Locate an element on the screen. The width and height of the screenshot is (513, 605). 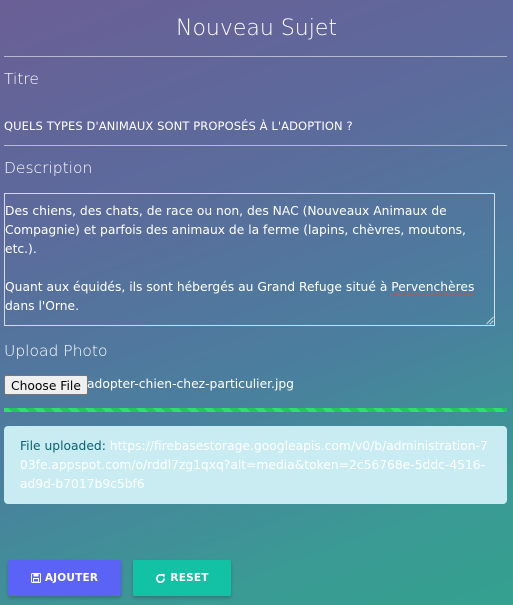
choose-file-button: Choose File is located at coordinates (46, 385).